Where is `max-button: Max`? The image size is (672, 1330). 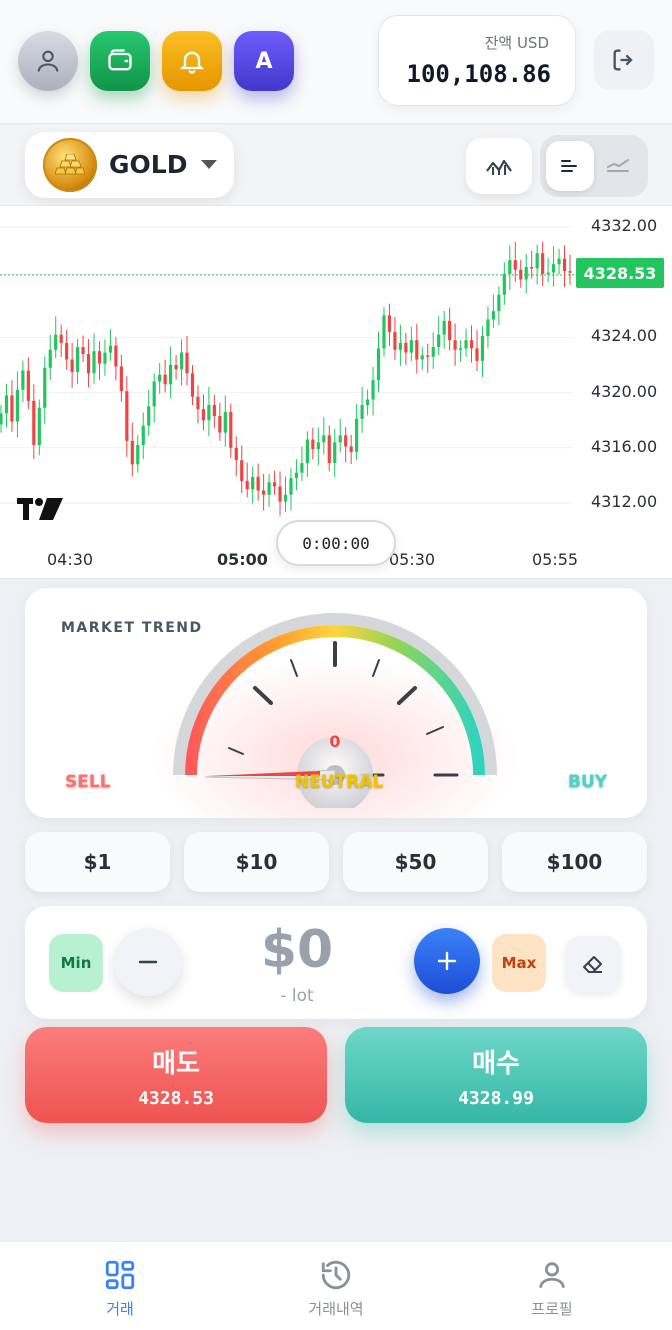
max-button: Max is located at coordinates (519, 963).